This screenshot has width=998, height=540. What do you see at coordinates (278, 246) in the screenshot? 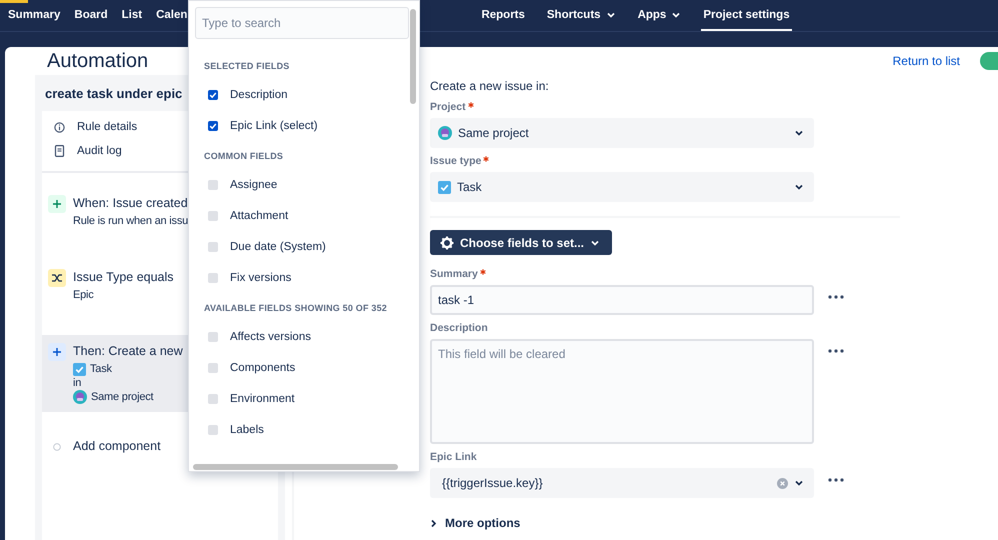
I see `field-option: Due date (System)` at bounding box center [278, 246].